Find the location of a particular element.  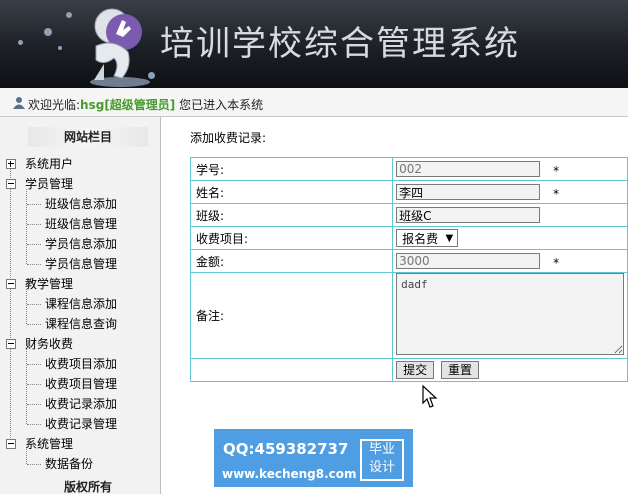

mouse-cursor-icon is located at coordinates (430, 396).